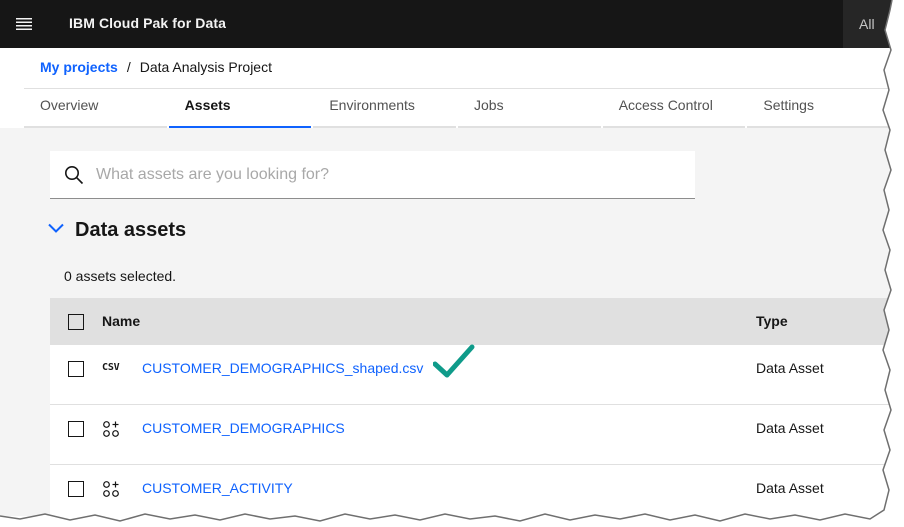 The image size is (904, 527). What do you see at coordinates (131, 230) in the screenshot?
I see `section-title-data-assets: Data assets` at bounding box center [131, 230].